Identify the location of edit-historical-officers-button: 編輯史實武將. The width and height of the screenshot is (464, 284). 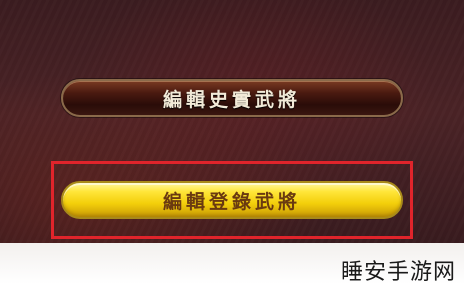
(232, 98).